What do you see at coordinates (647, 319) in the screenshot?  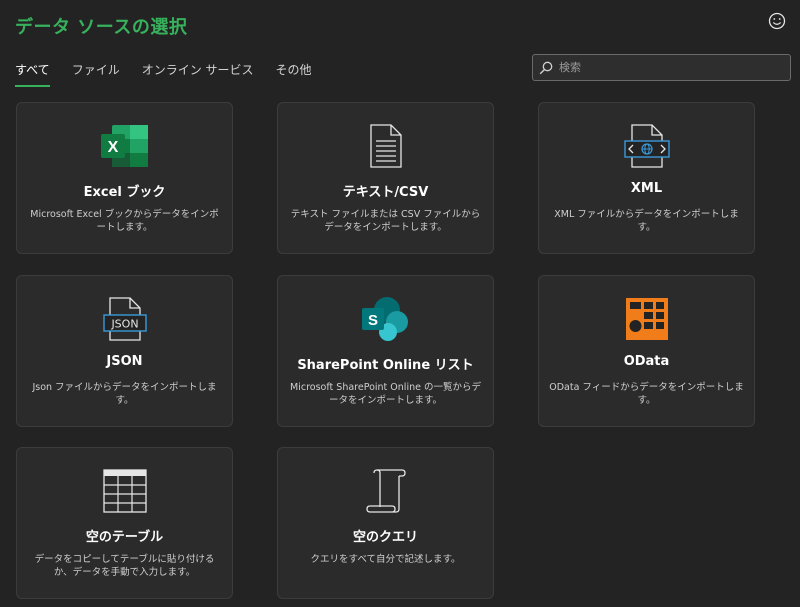 I see `odata-icon` at bounding box center [647, 319].